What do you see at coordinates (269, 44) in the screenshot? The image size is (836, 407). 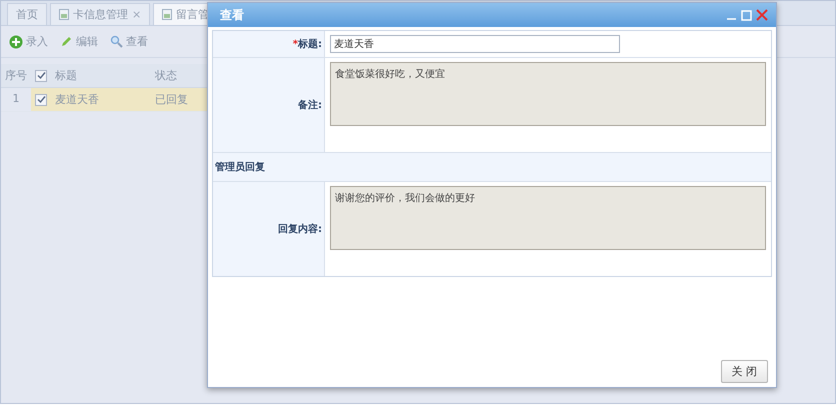 I see `field-label: *标题:` at bounding box center [269, 44].